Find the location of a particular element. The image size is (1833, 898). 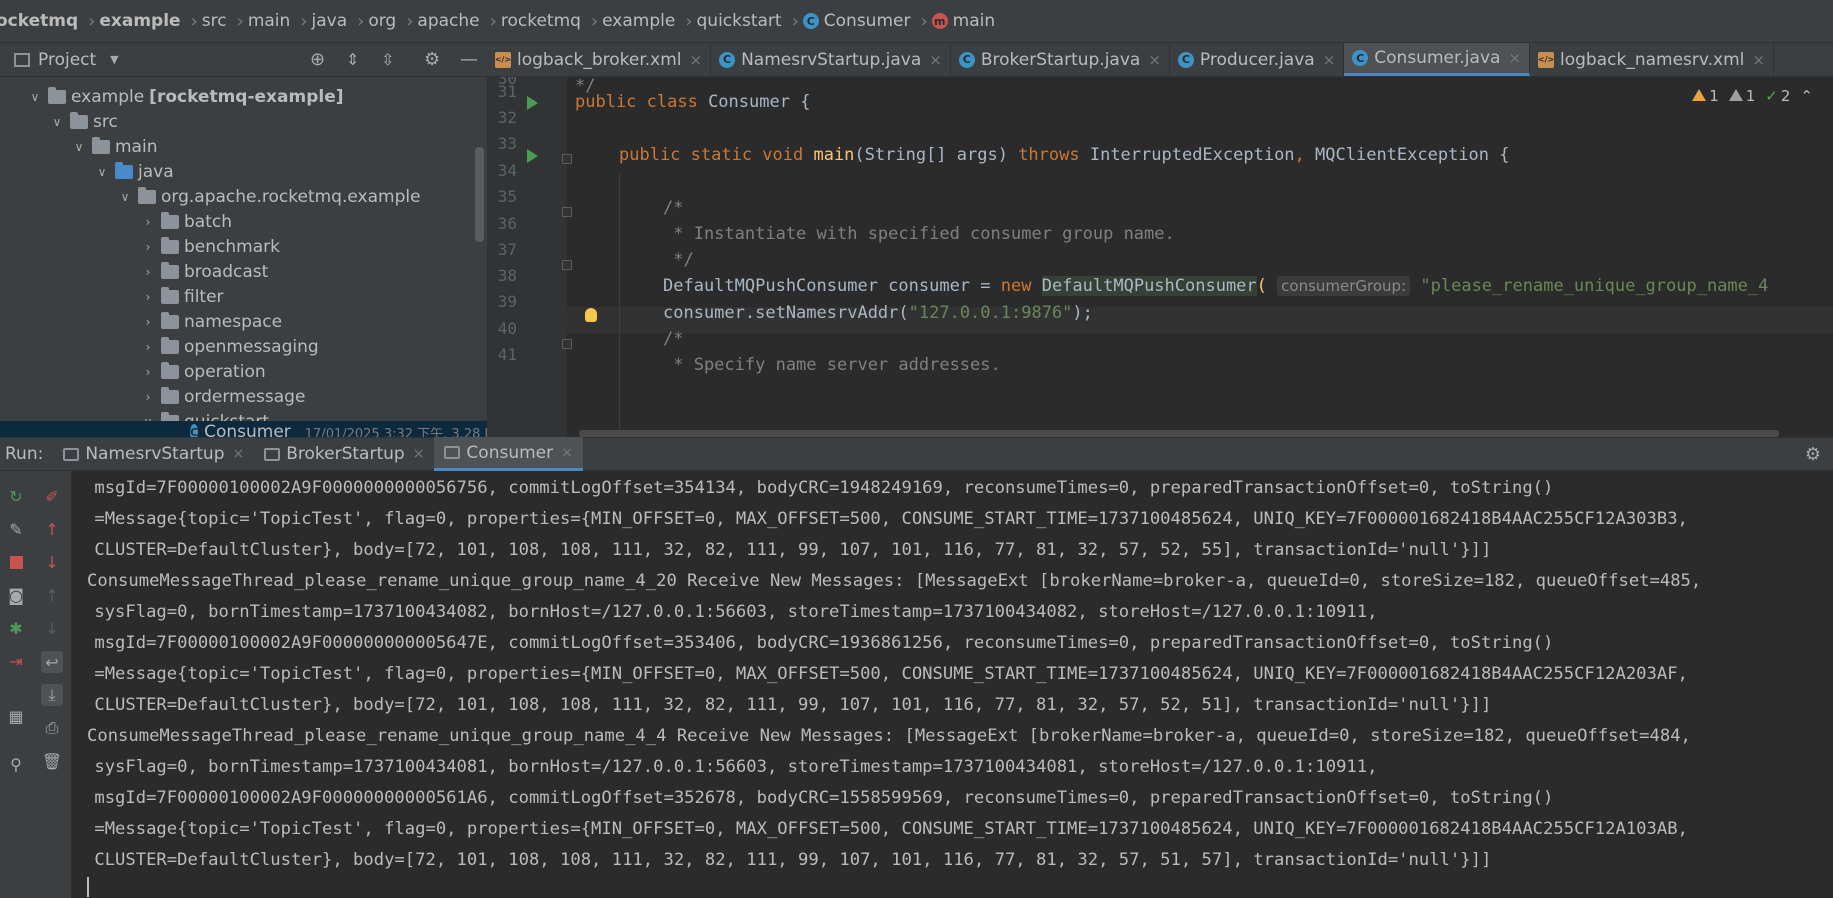

run-tab-namesrvstartup: NamesrvStartup × is located at coordinates (153, 454).